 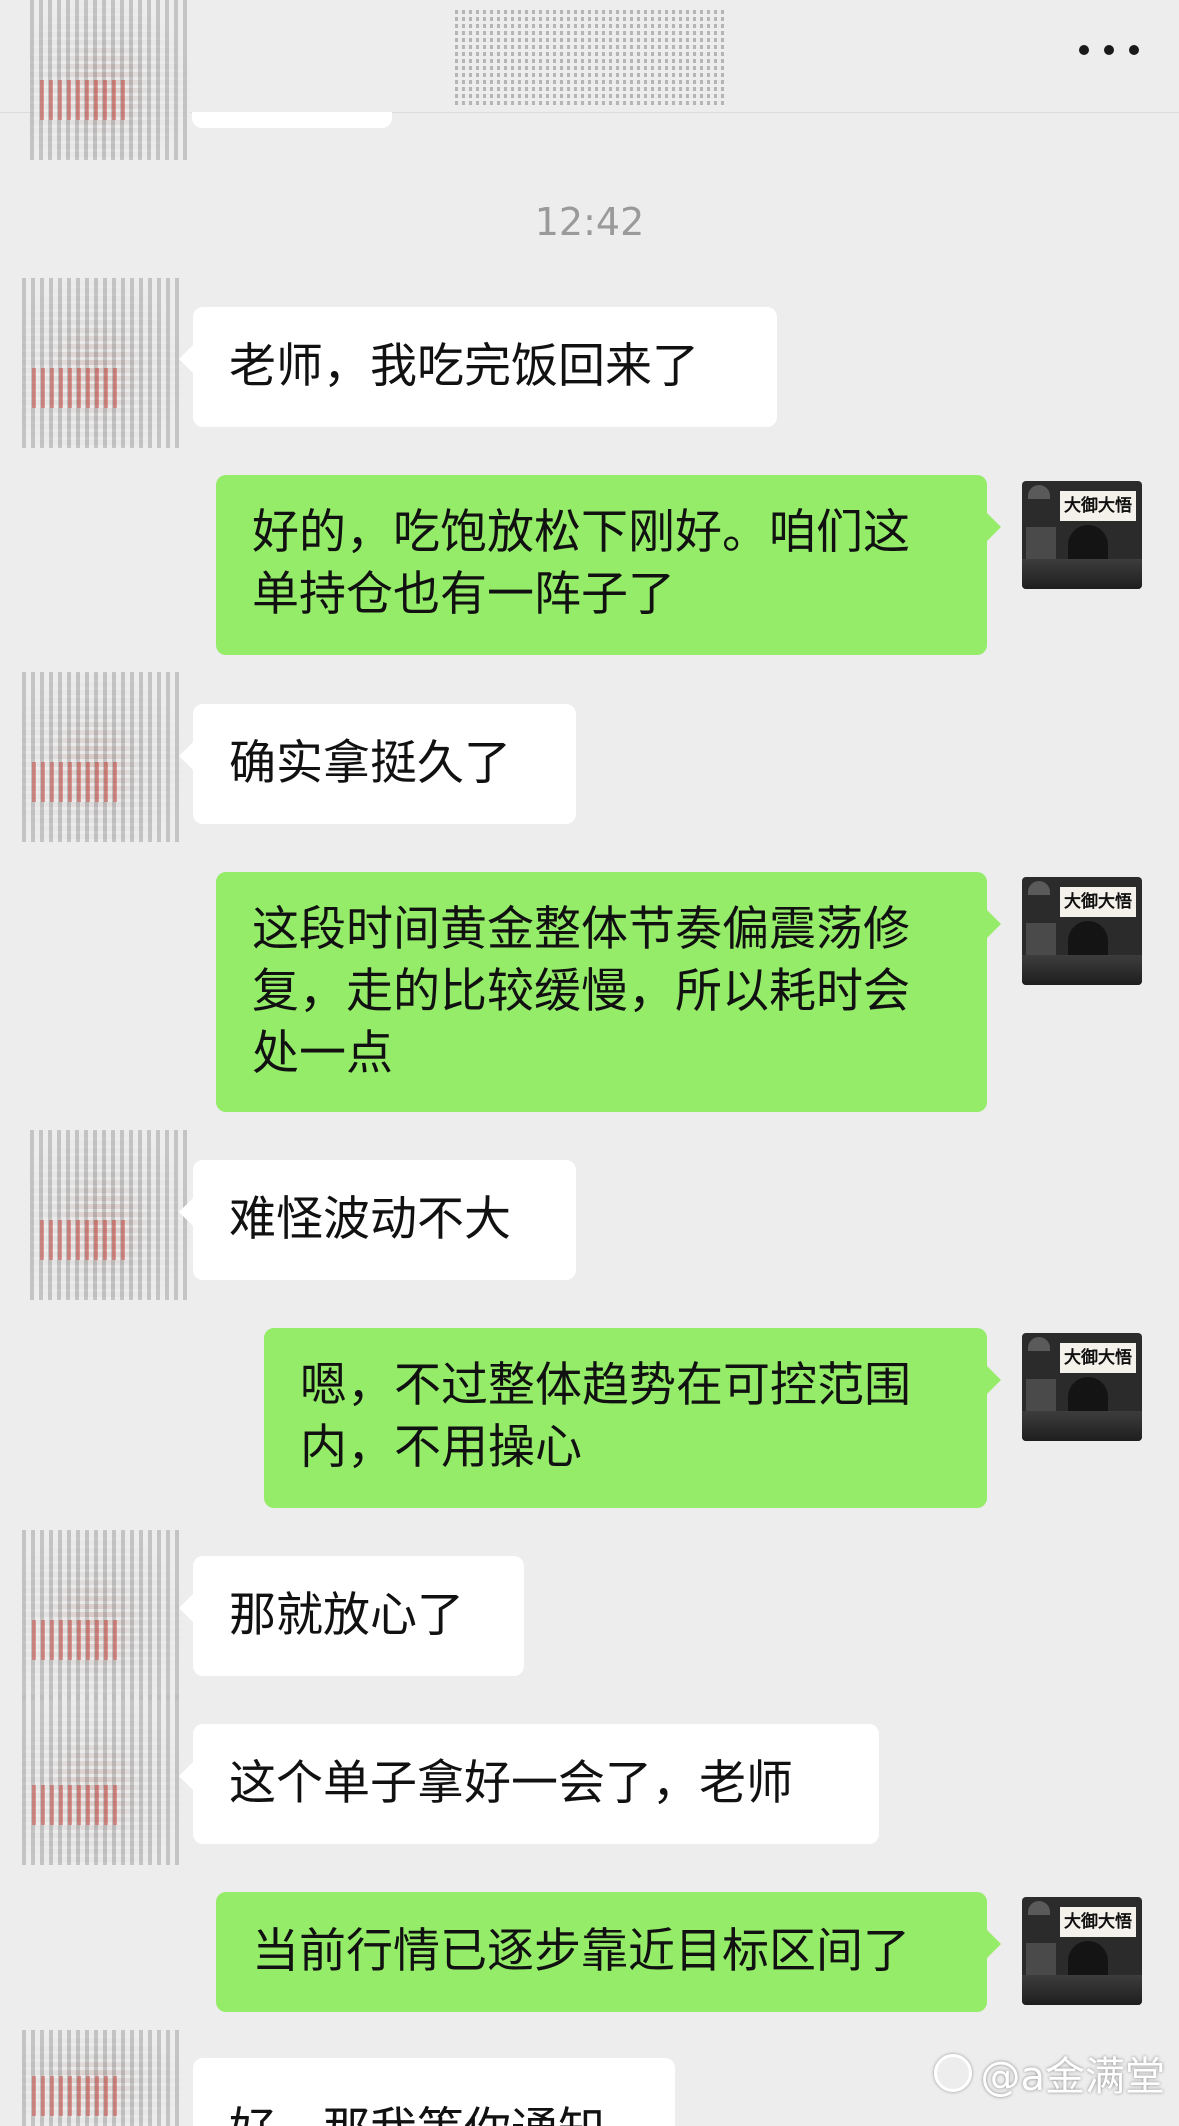 What do you see at coordinates (953, 2073) in the screenshot?
I see `watermark-logo-icon` at bounding box center [953, 2073].